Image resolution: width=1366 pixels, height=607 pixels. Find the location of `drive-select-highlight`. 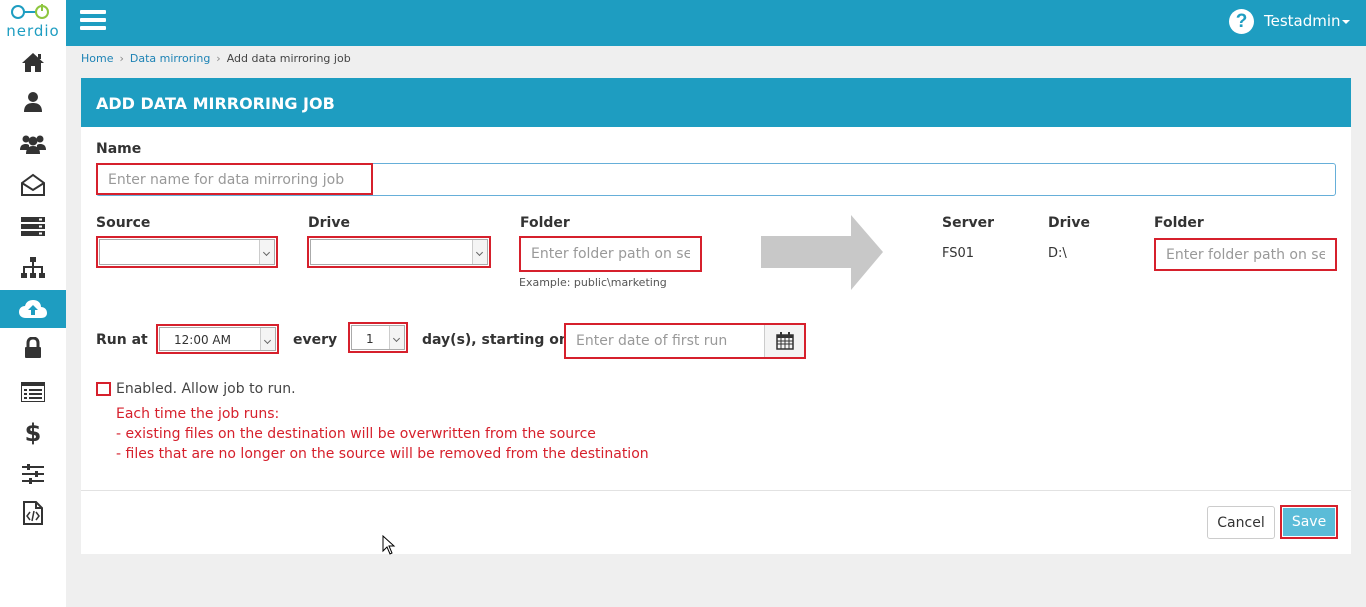

drive-select-highlight is located at coordinates (399, 252).